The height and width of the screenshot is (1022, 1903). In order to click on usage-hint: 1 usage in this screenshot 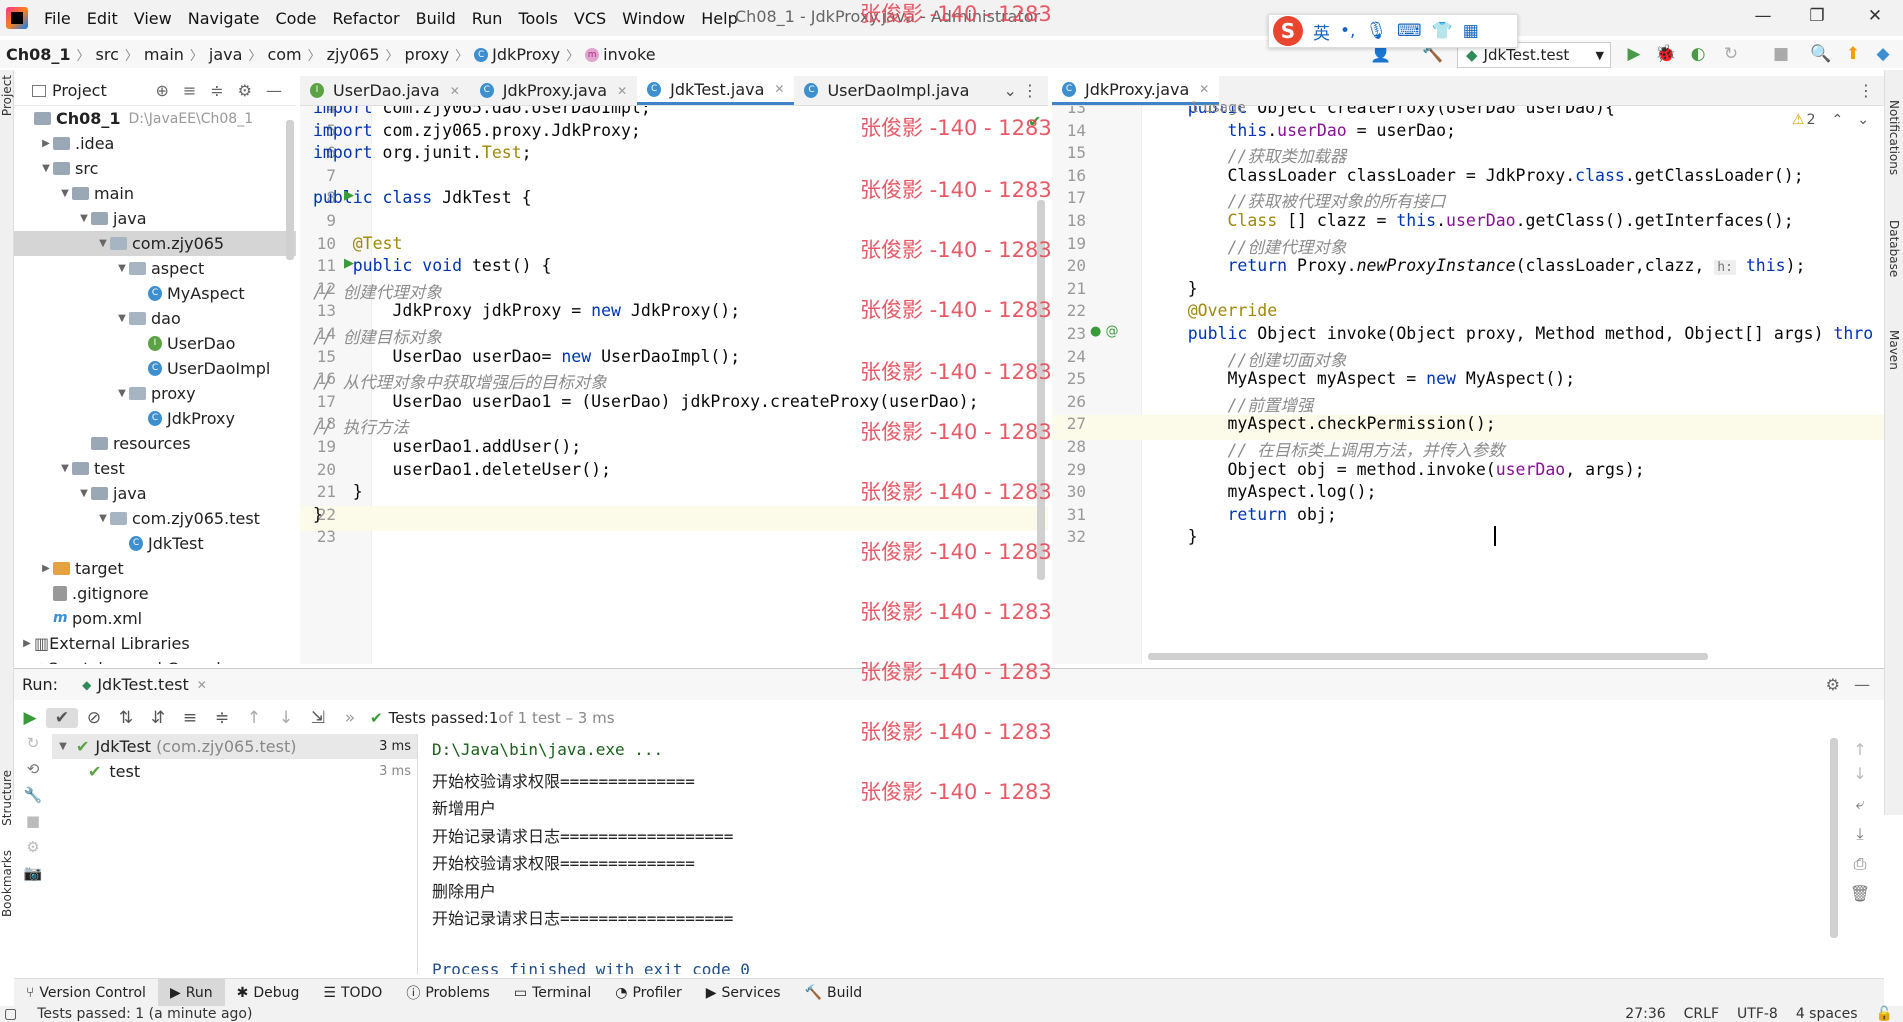, I will do `click(1218, 108)`.